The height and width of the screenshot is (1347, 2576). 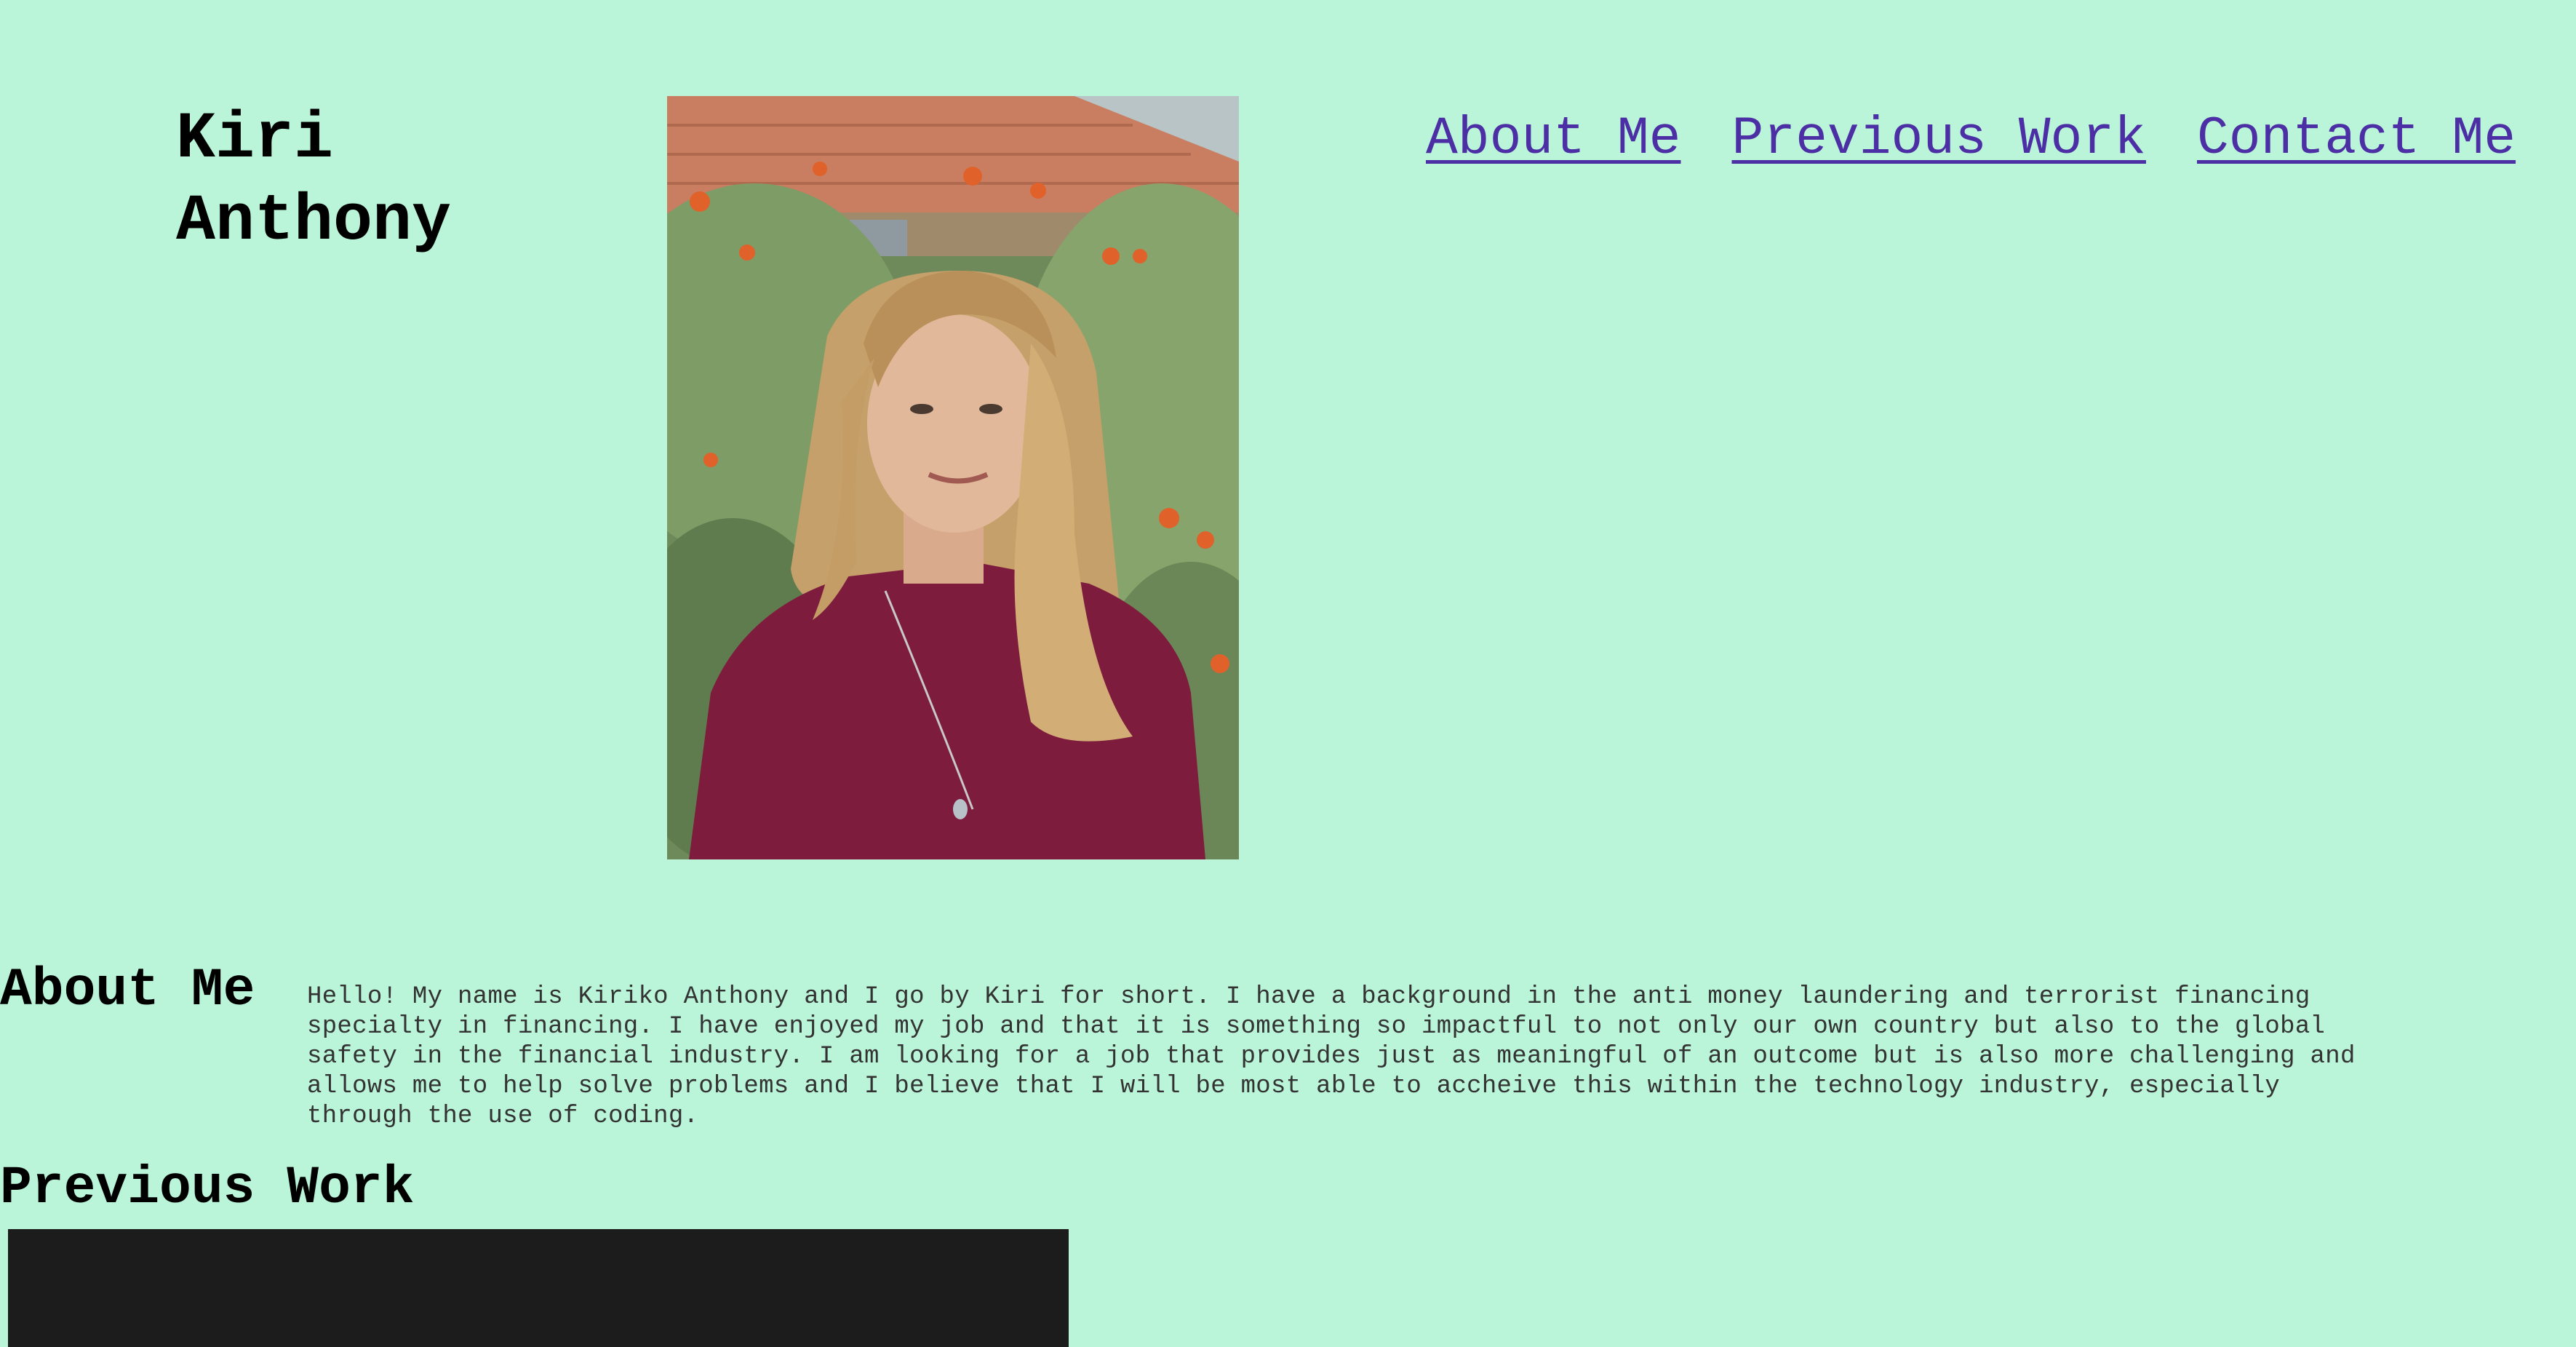 I want to click on site-title: Kiri Anthony, so click(x=313, y=181).